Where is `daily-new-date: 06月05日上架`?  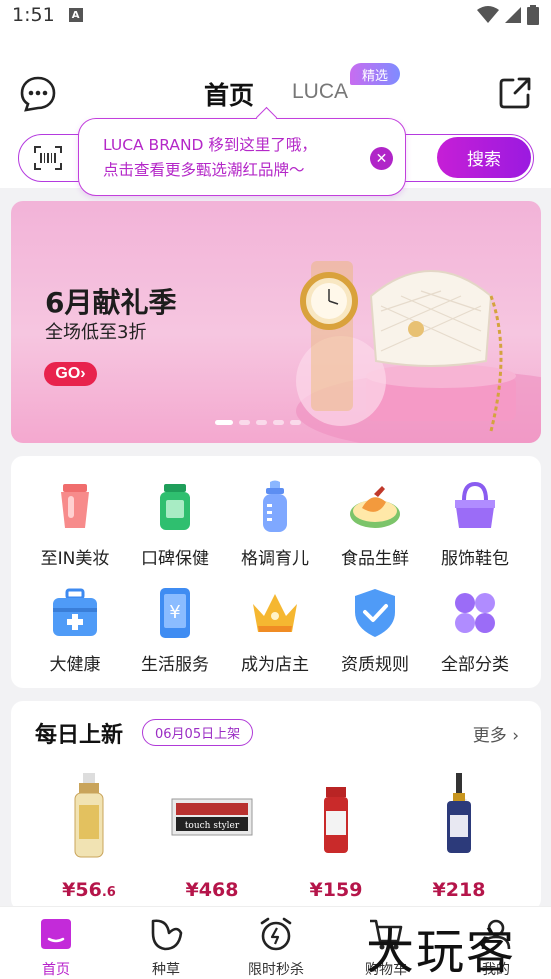
daily-new-date: 06月05日上架 is located at coordinates (198, 732).